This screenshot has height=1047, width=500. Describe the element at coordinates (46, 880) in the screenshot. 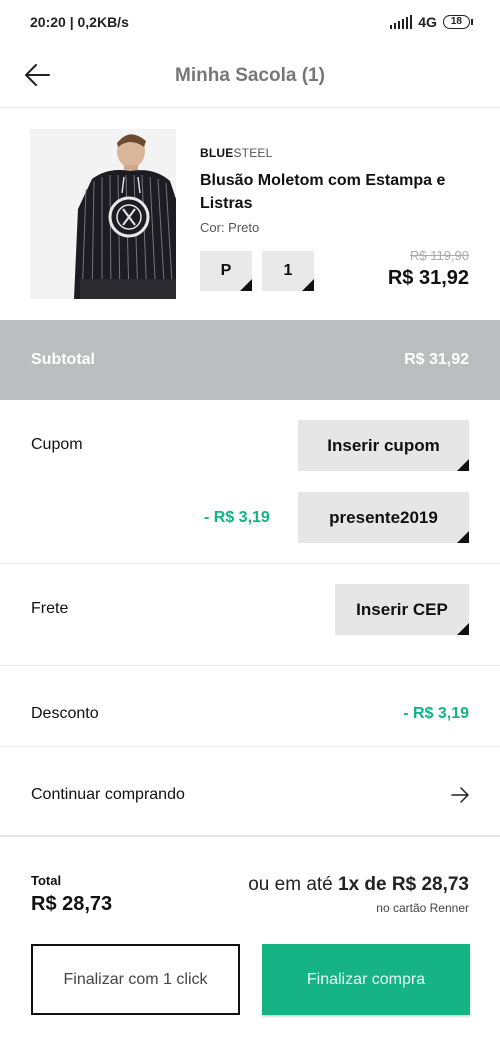

I see `total-label: Total` at that location.